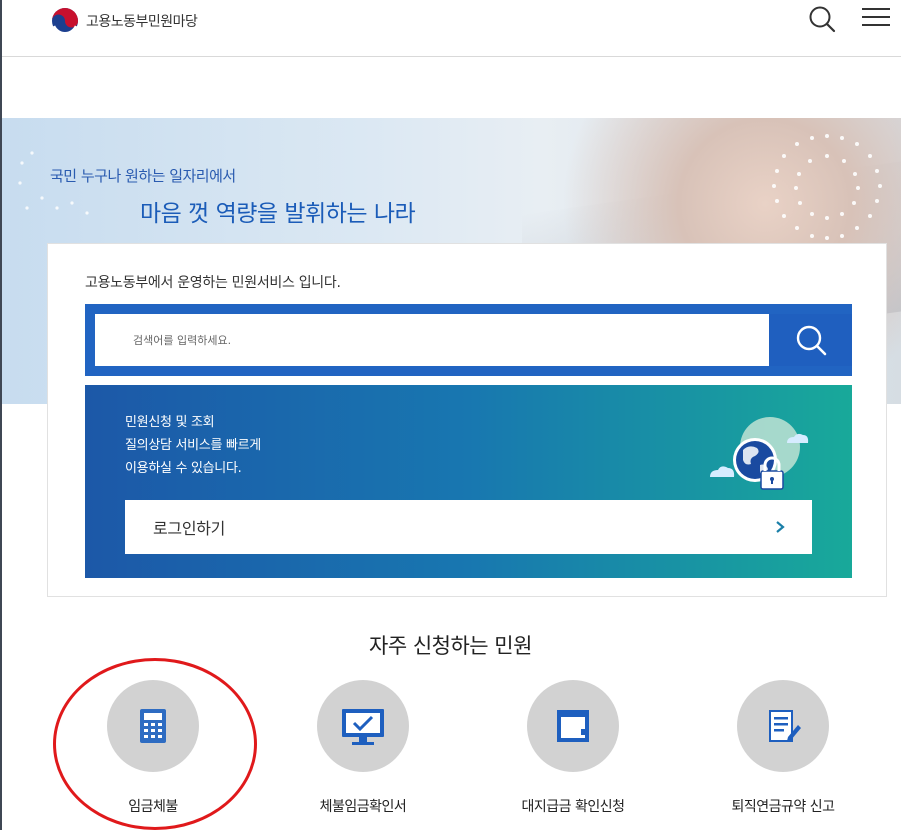 The image size is (901, 830). I want to click on hero-title: 마음 껏 역량을 발휘하는 나라, so click(278, 214).